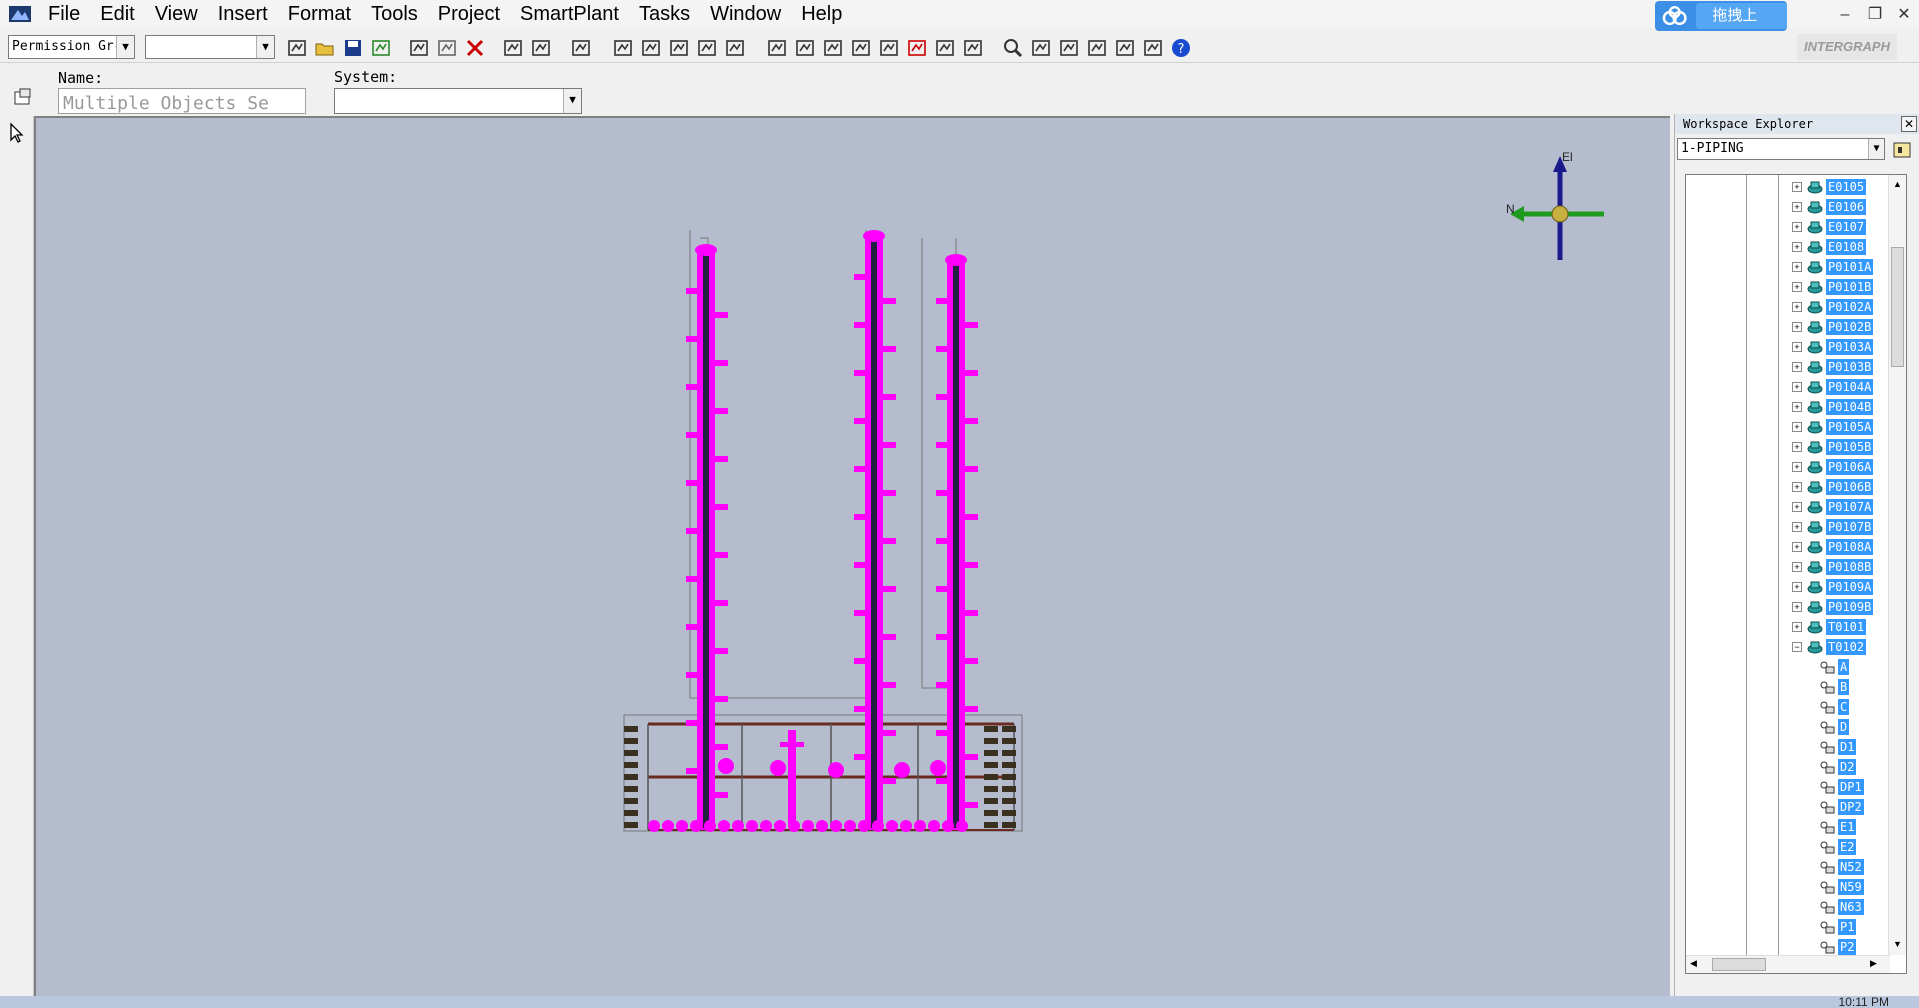  What do you see at coordinates (945, 48) in the screenshot?
I see `view6-icon` at bounding box center [945, 48].